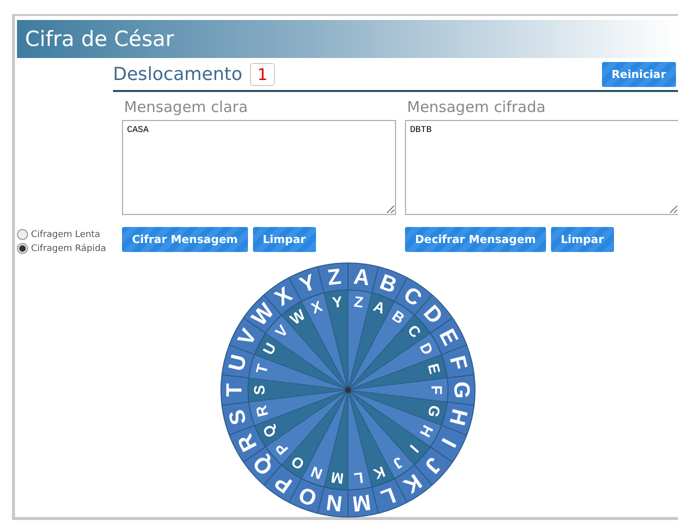 This screenshot has width=678, height=528. I want to click on inner-wheel-letter: K, so click(378, 472).